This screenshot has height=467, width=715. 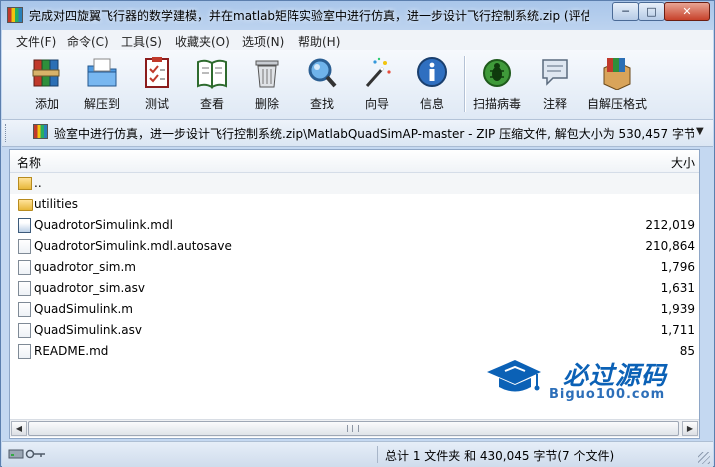 I want to click on file-size: 212,019, so click(x=670, y=225).